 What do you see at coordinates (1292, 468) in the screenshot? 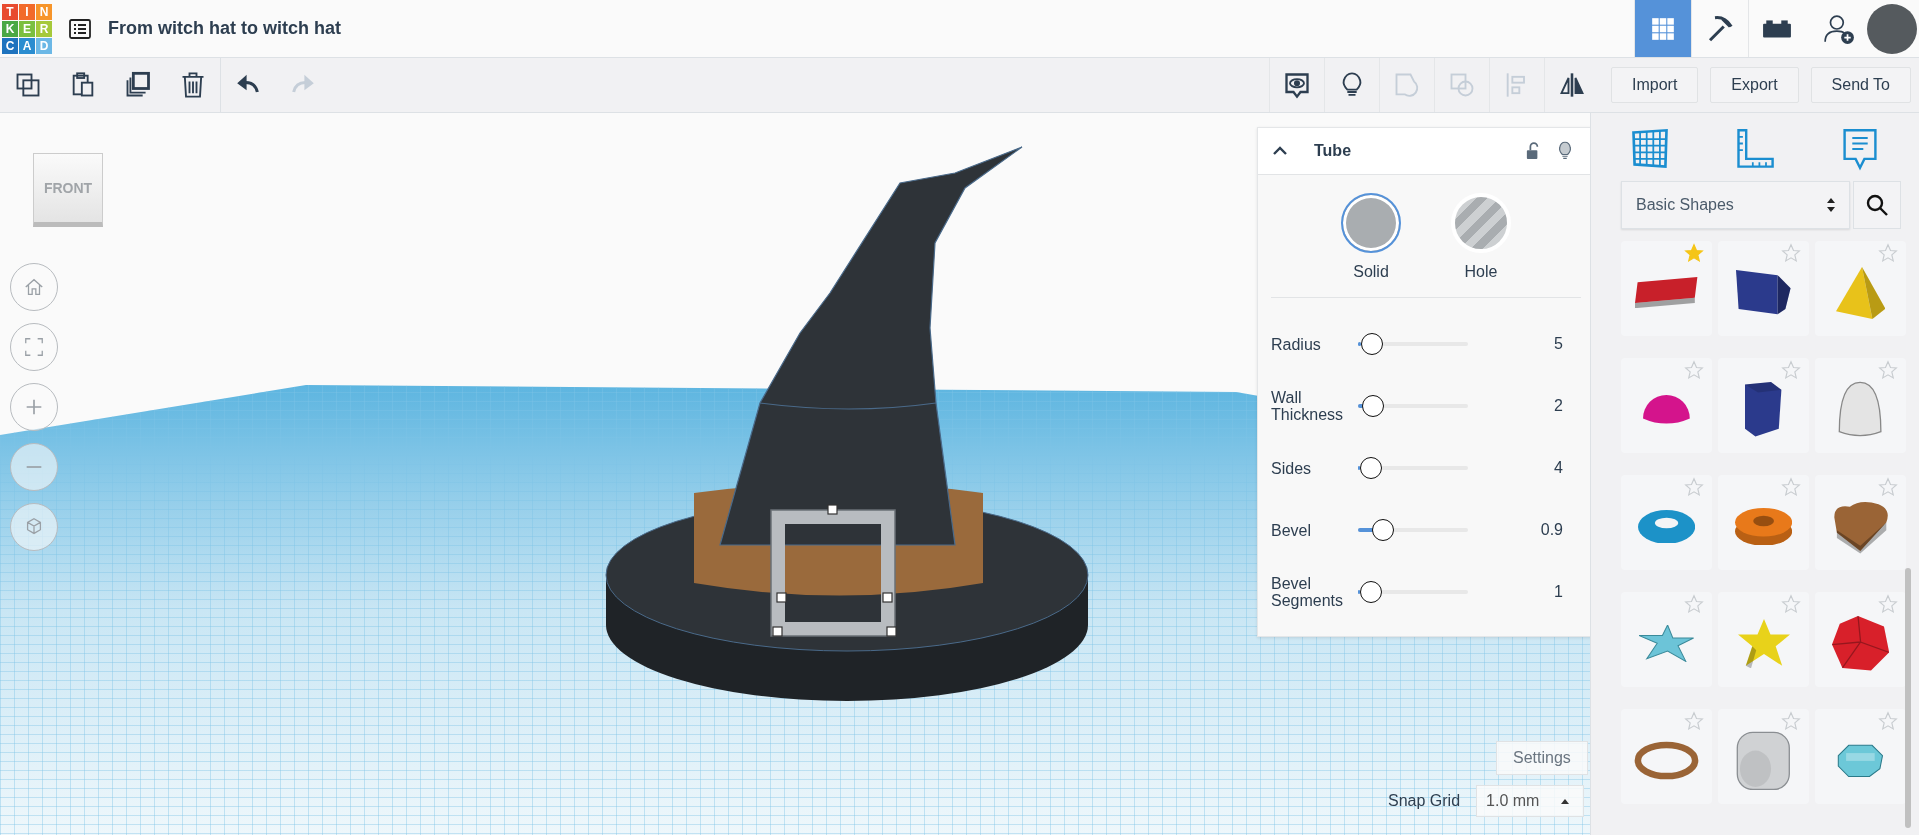
I see `parameter-label: Sides` at bounding box center [1292, 468].